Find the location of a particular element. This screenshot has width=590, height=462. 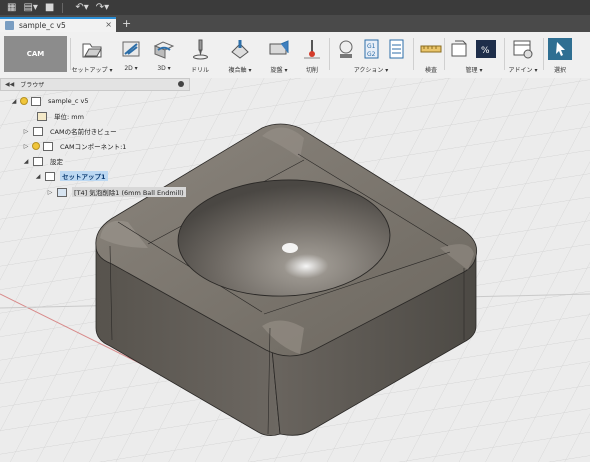

collapse-icon: ◀◀ is located at coordinates (9, 84).